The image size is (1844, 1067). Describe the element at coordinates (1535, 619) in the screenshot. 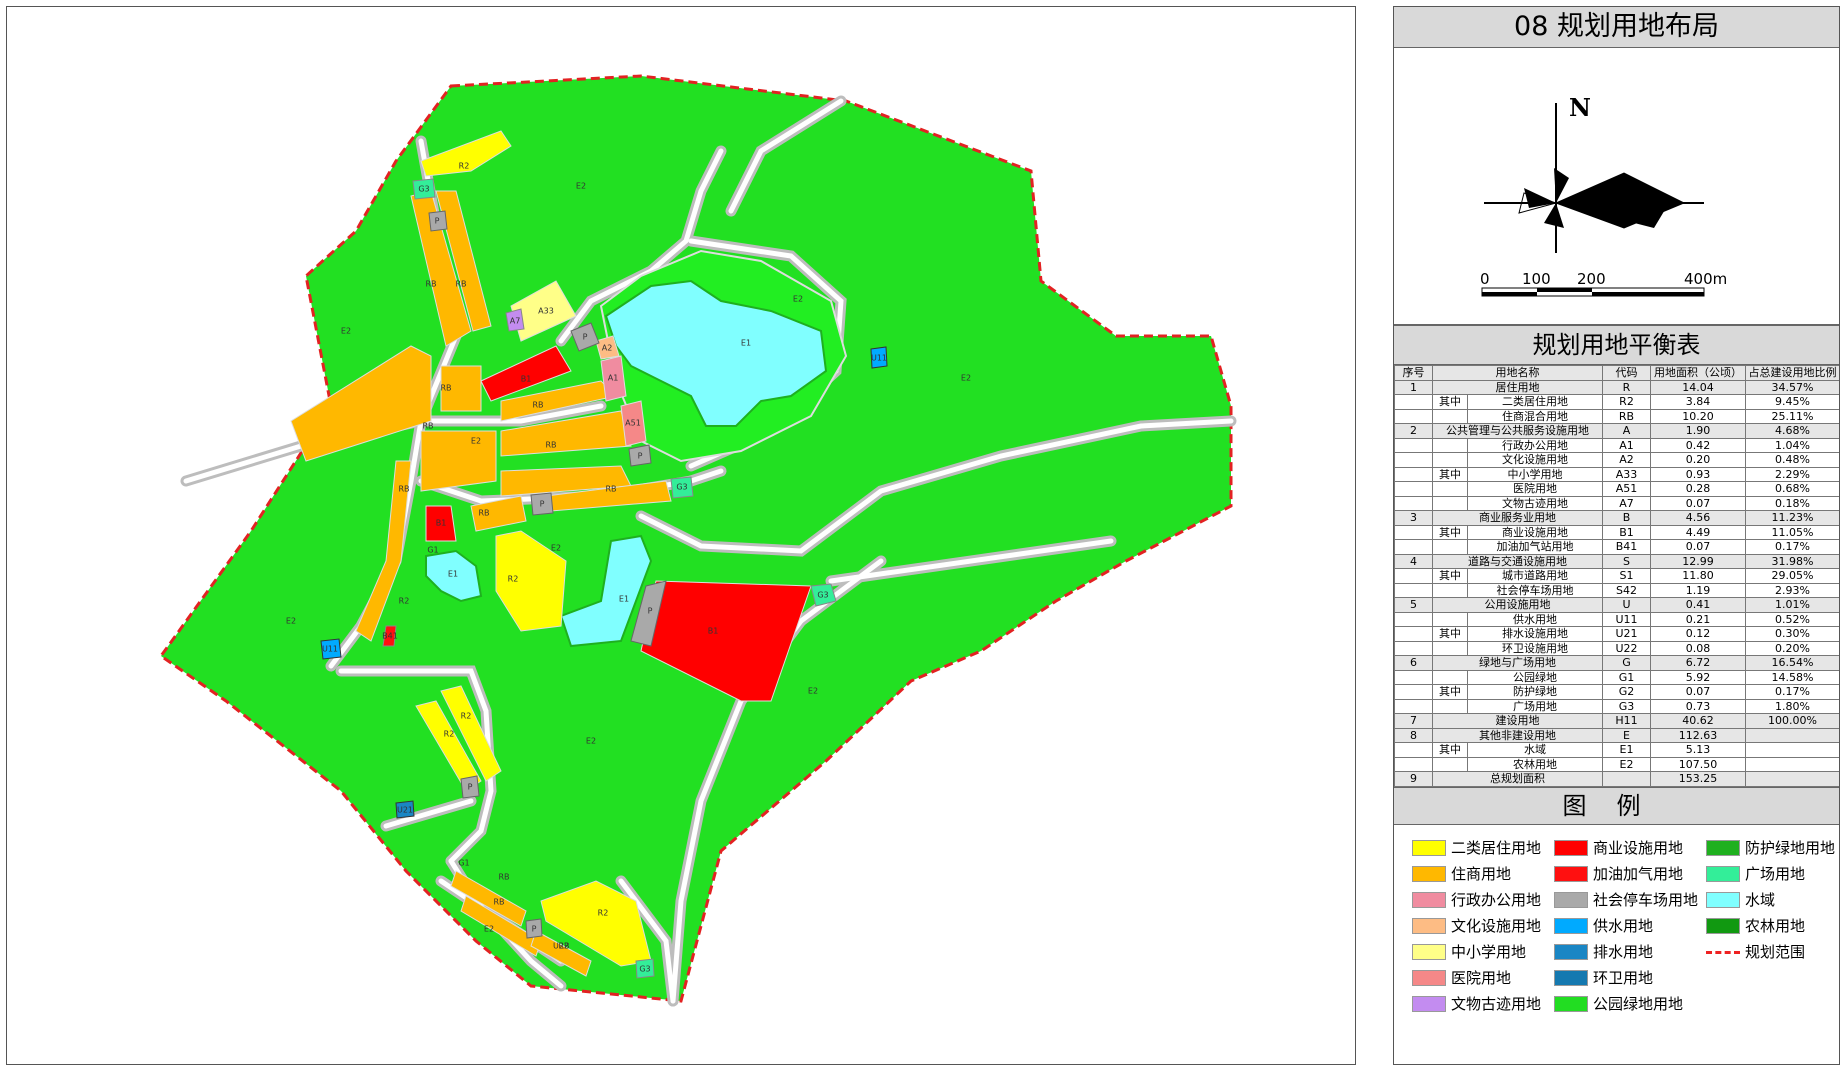

I see `table-cell-name: 供水用地` at that location.